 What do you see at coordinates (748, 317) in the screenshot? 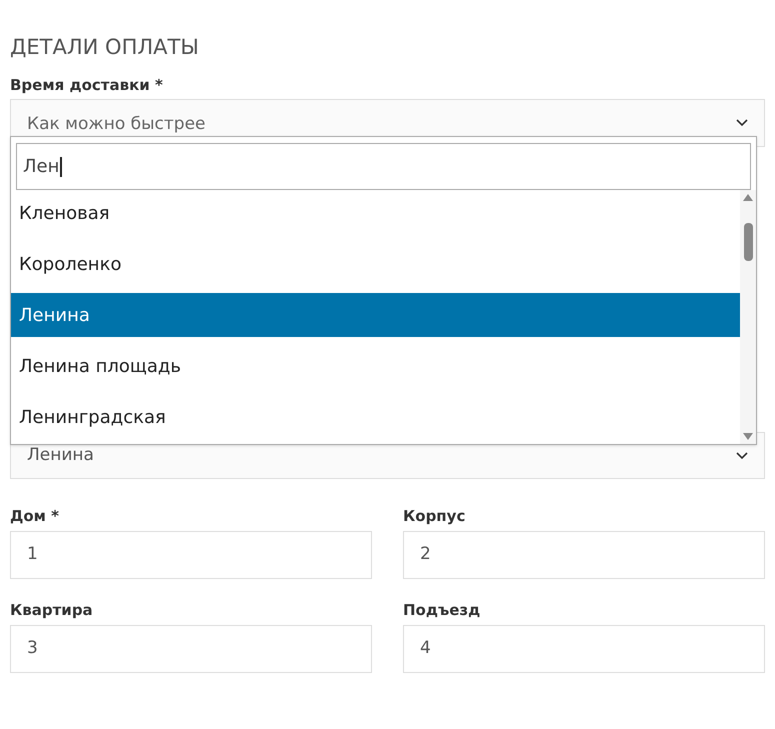
I see `scrollbar` at bounding box center [748, 317].